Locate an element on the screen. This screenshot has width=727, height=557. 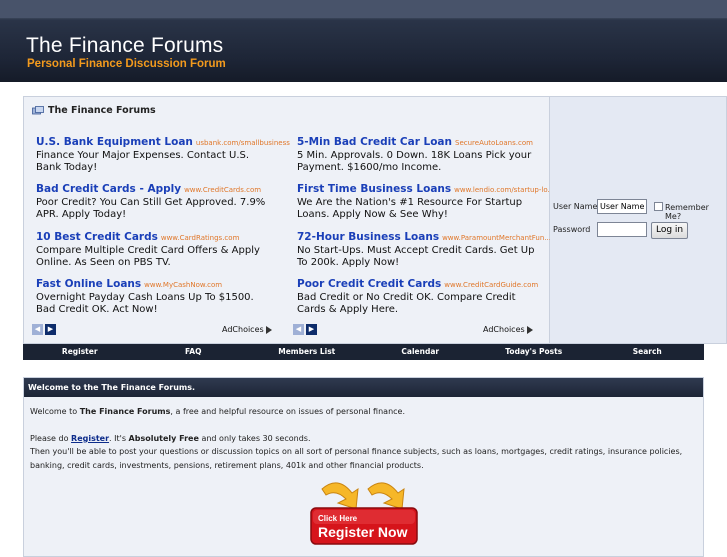
welcome-heading: Welcome to the The Finance Forums. is located at coordinates (363, 387).